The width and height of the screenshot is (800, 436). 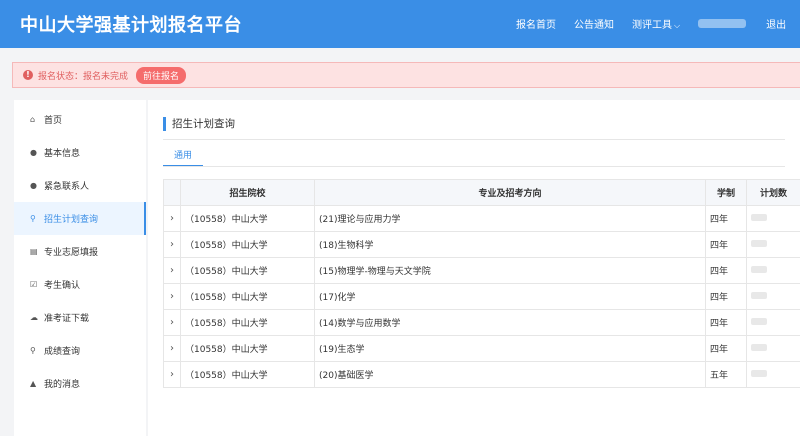 What do you see at coordinates (131, 25) in the screenshot?
I see `platform-title: 中山大学强基计划报名平台` at bounding box center [131, 25].